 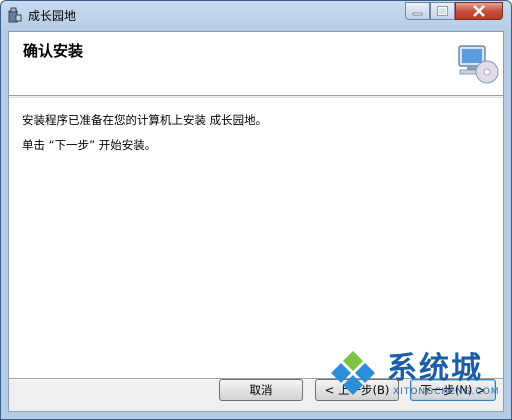 I want to click on close-icon, so click(x=479, y=11).